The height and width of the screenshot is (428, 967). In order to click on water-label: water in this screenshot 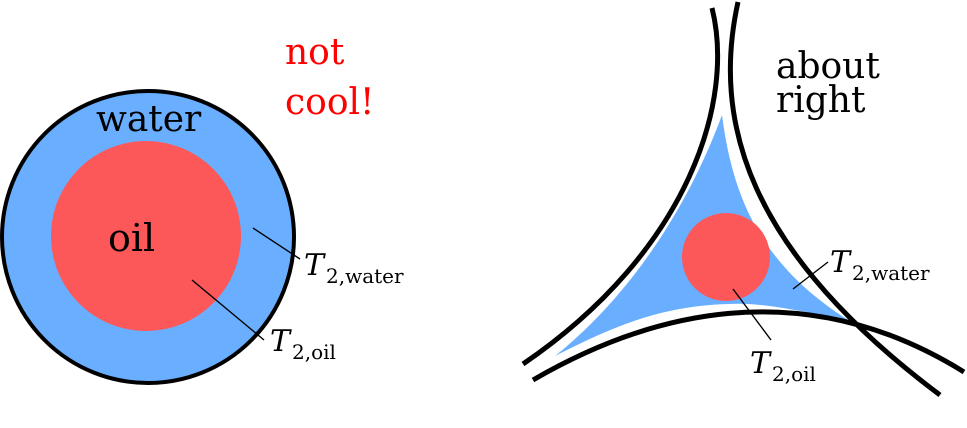, I will do `click(149, 119)`.